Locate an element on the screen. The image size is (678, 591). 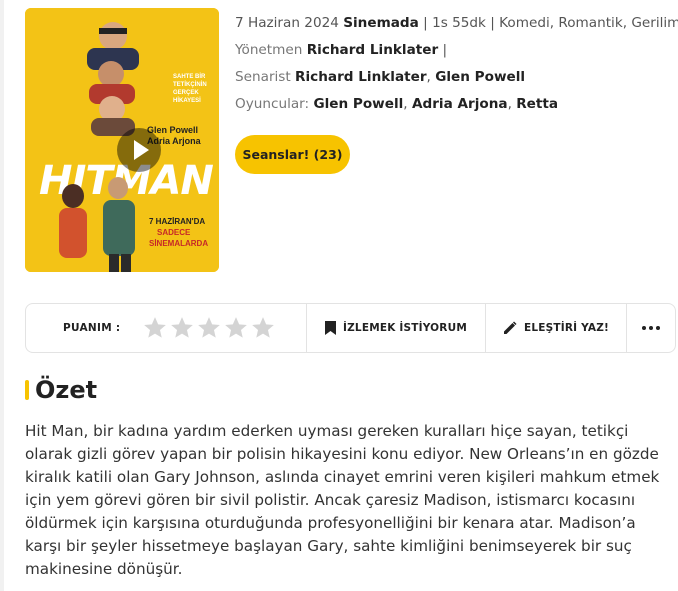
svg-text: GERÇEK is located at coordinates (186, 93).